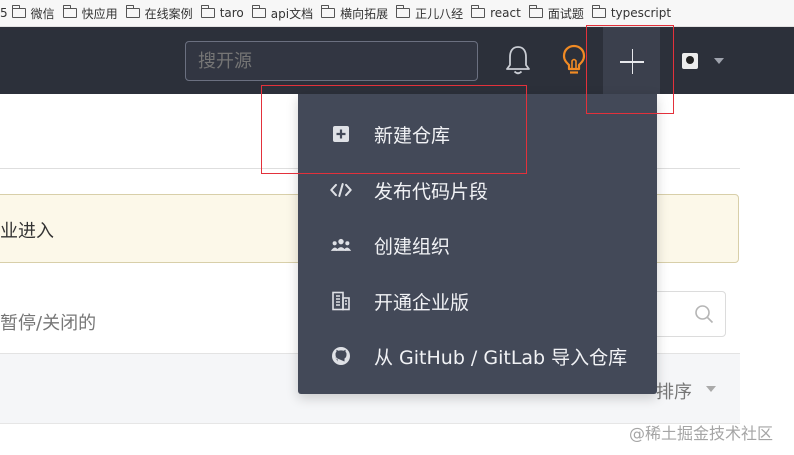 Image resolution: width=794 pixels, height=455 pixels. I want to click on sort-dropdown: 排序, so click(674, 391).